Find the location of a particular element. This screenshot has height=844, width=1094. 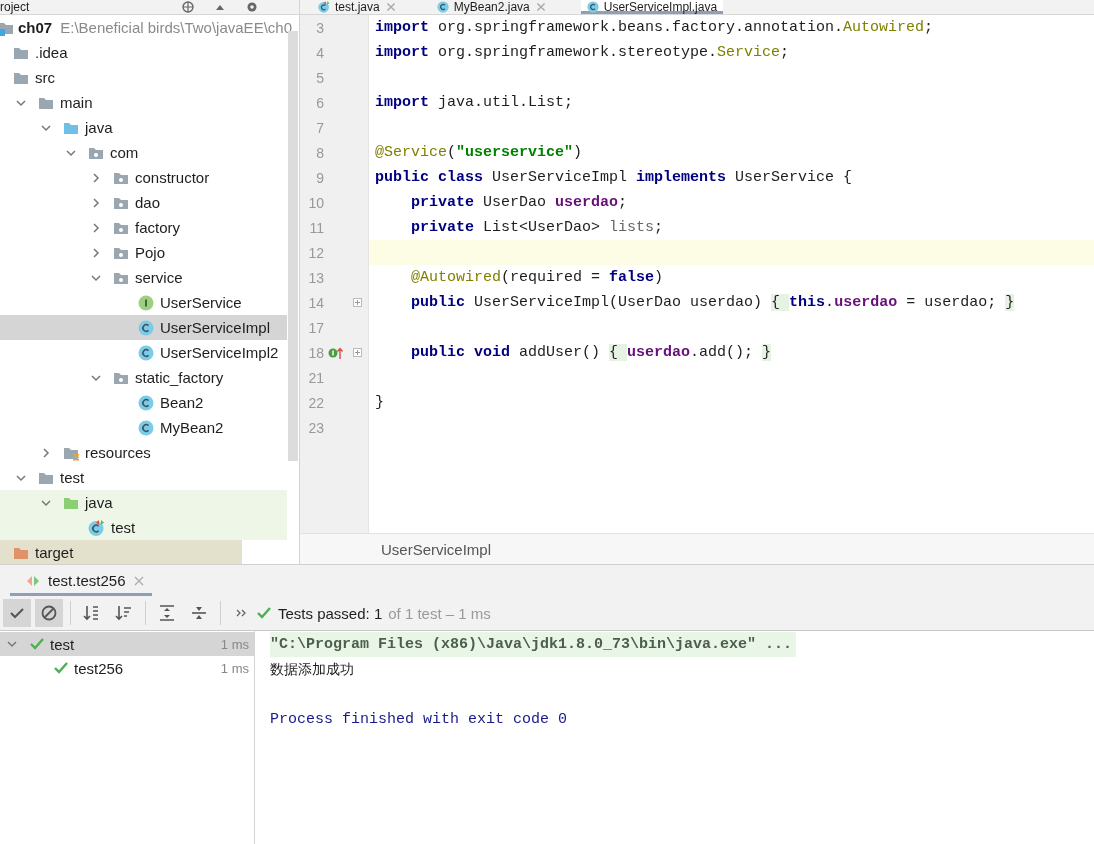

line-number: 10 is located at coordinates (315, 202).